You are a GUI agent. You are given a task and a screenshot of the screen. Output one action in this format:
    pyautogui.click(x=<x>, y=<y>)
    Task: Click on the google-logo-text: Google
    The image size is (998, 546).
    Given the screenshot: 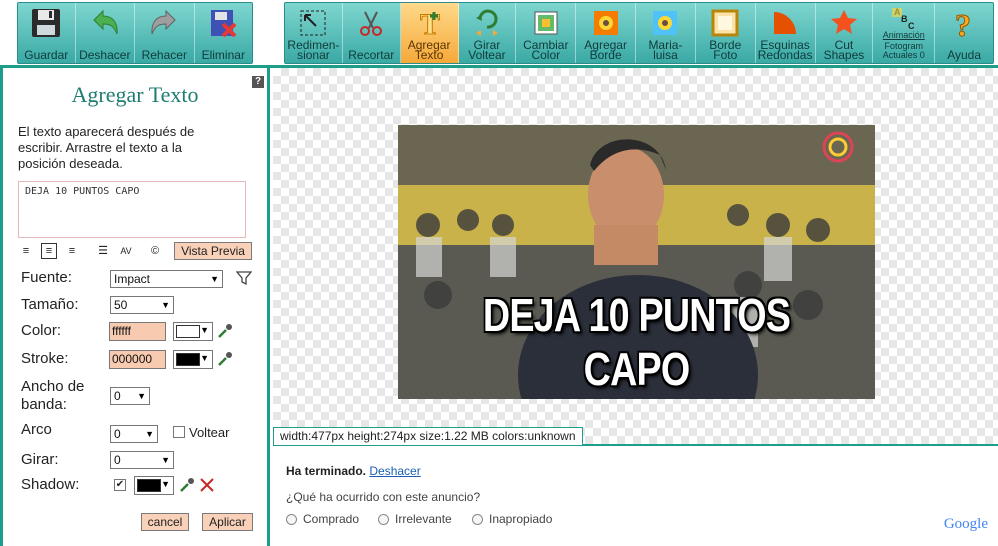 What is the action you would take?
    pyautogui.click(x=965, y=524)
    